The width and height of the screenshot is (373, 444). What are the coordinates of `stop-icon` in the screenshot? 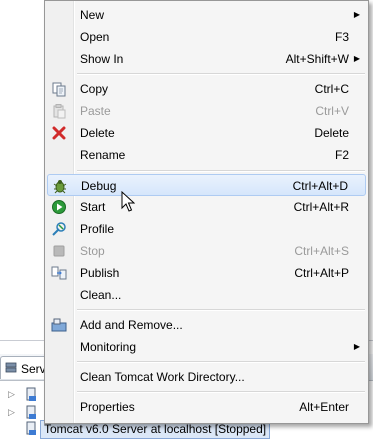 It's located at (59, 251).